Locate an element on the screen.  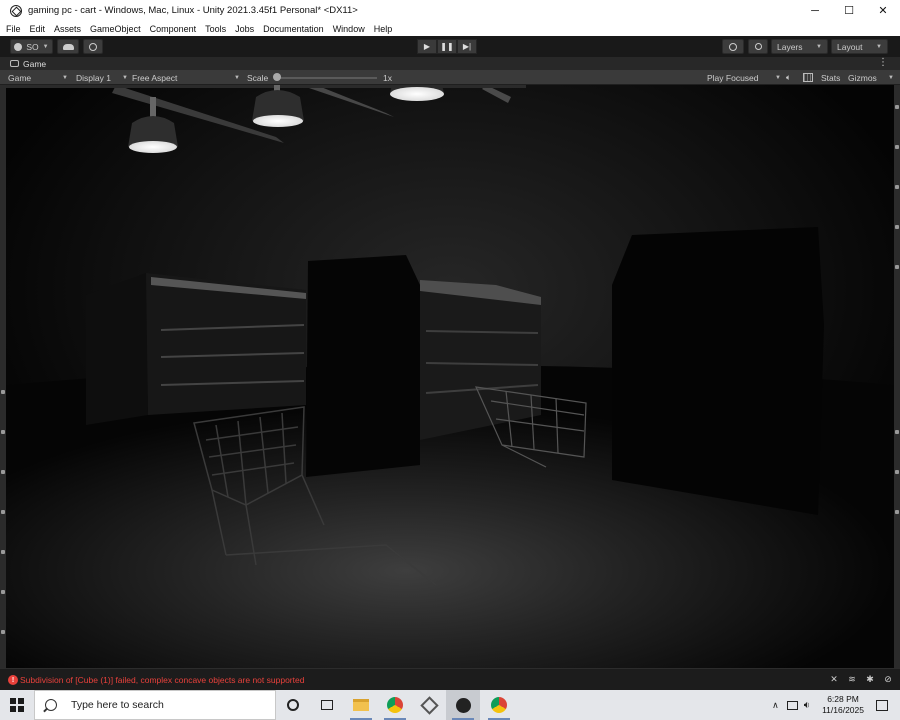
search-button is located at coordinates (758, 46).